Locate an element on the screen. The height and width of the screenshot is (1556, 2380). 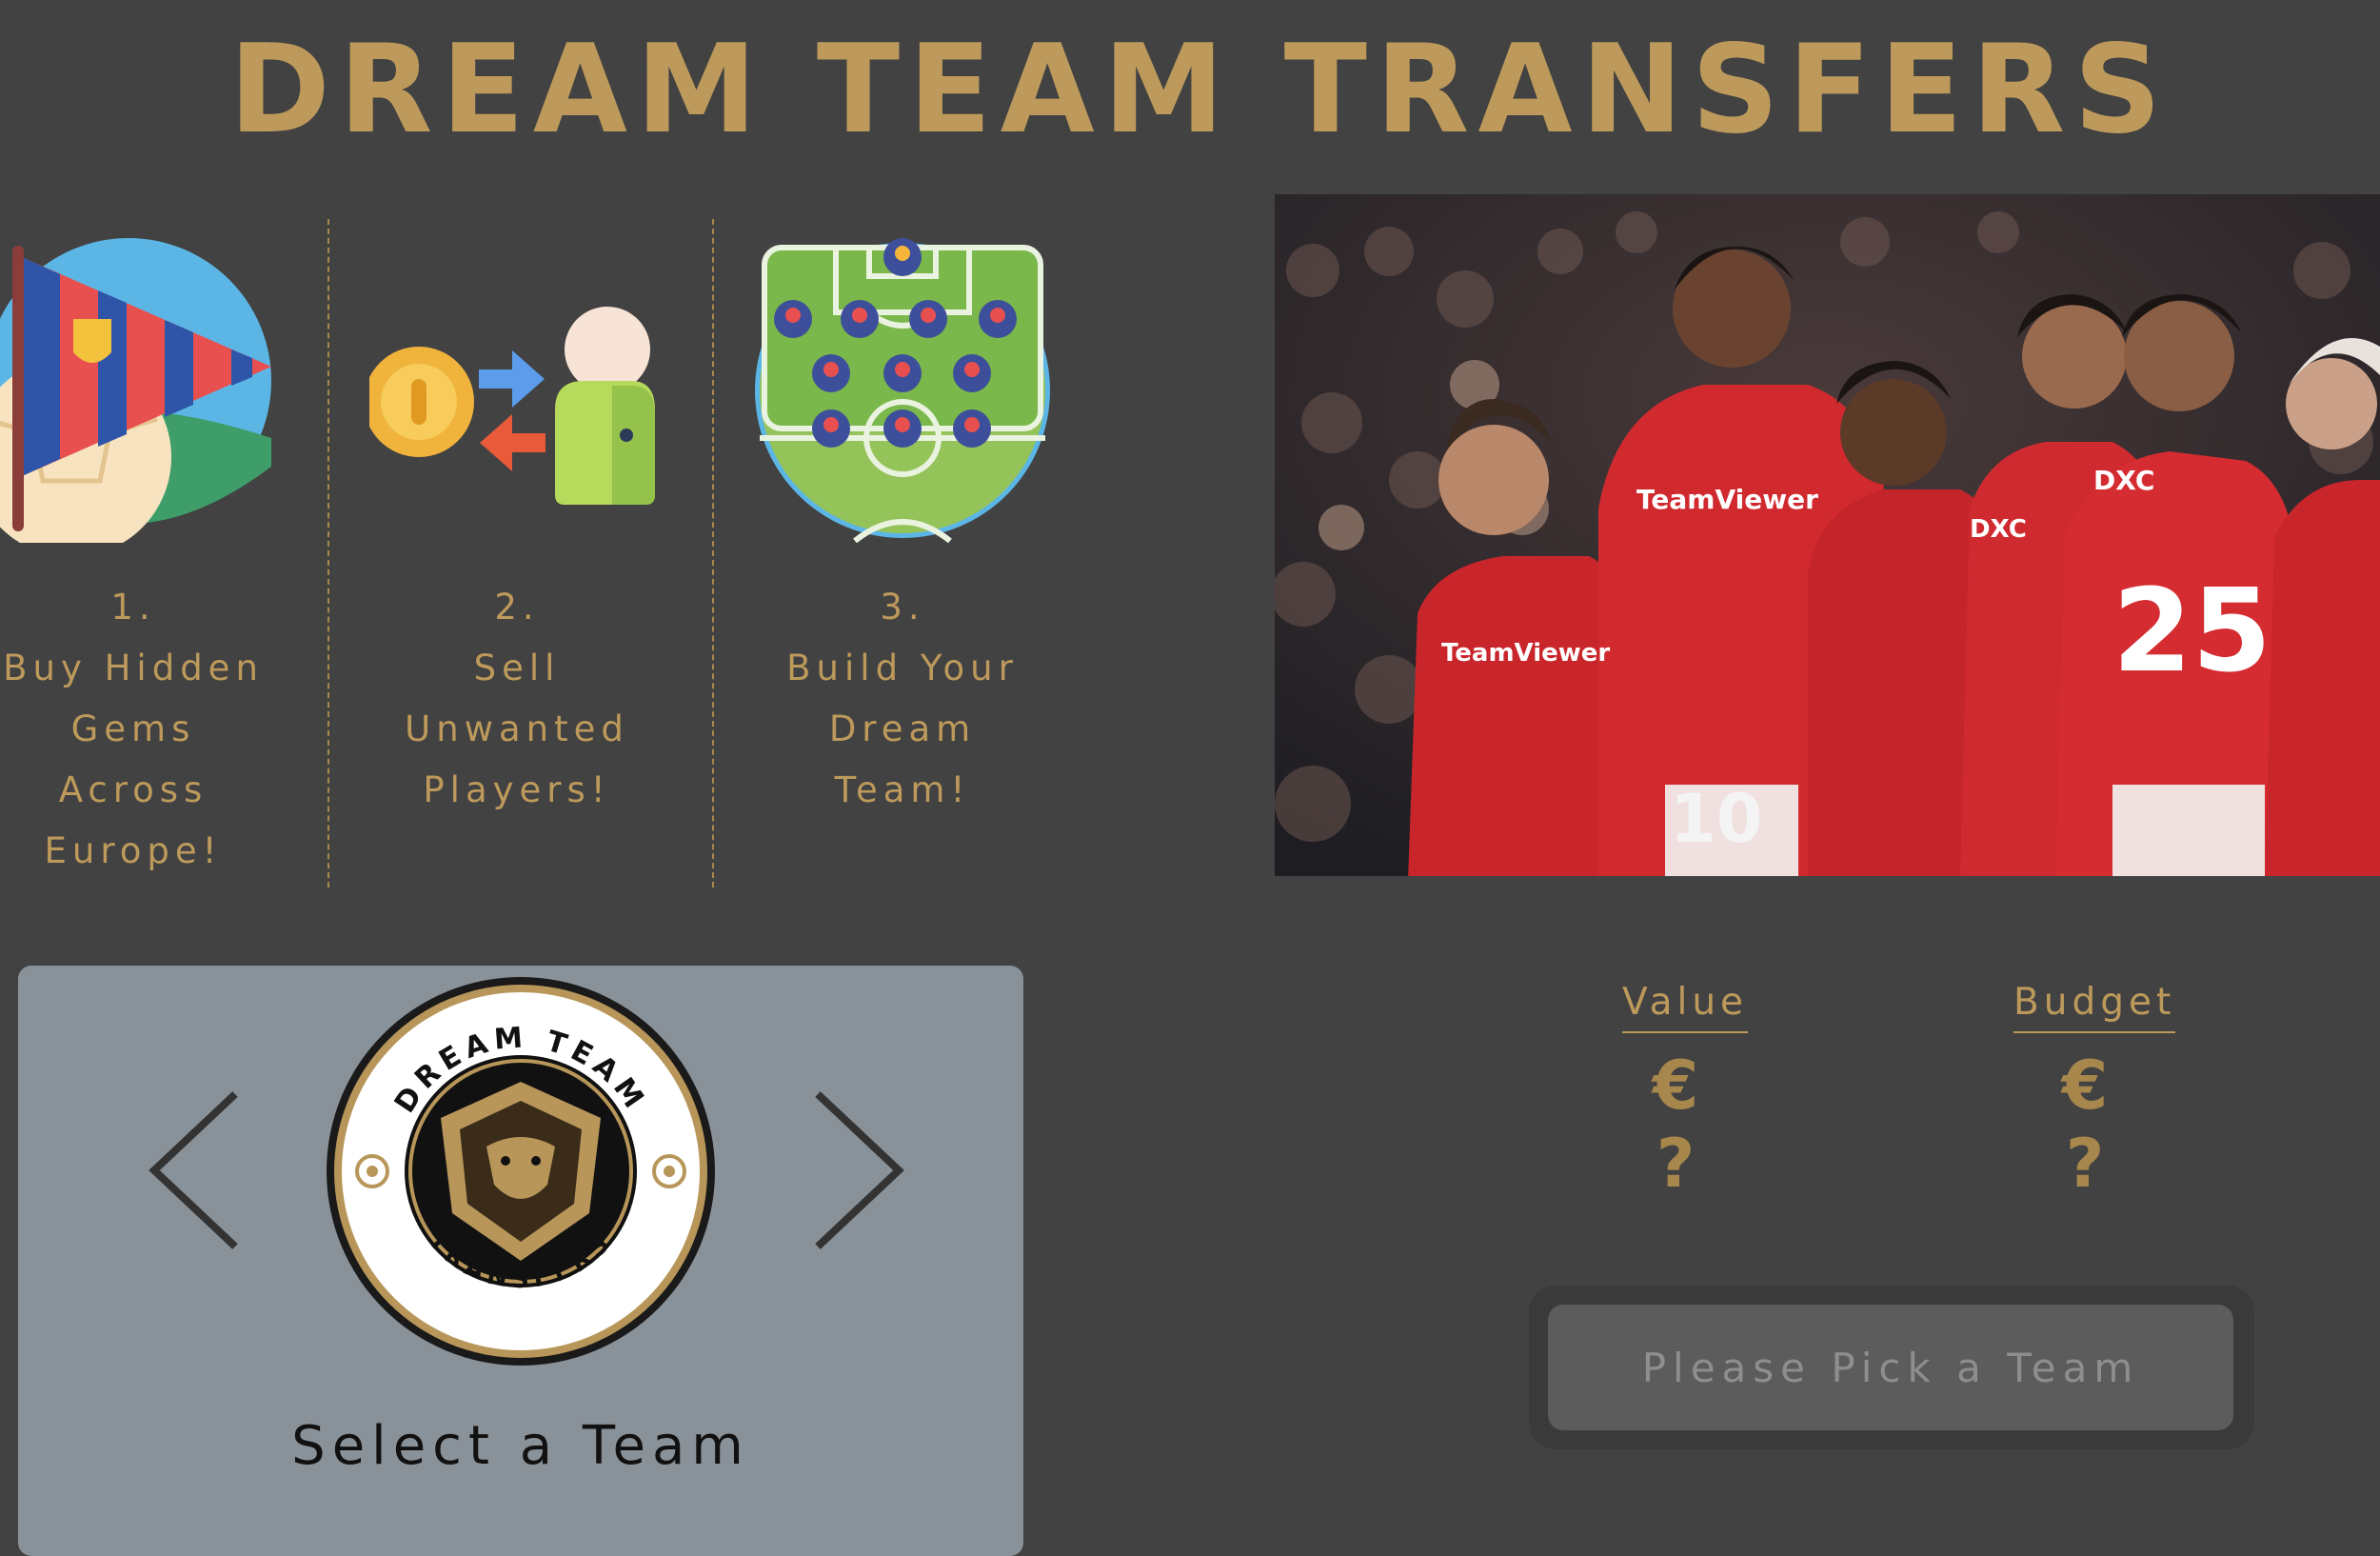
step-2-text: Sell Unwanted Players! is located at coordinates (517, 729).